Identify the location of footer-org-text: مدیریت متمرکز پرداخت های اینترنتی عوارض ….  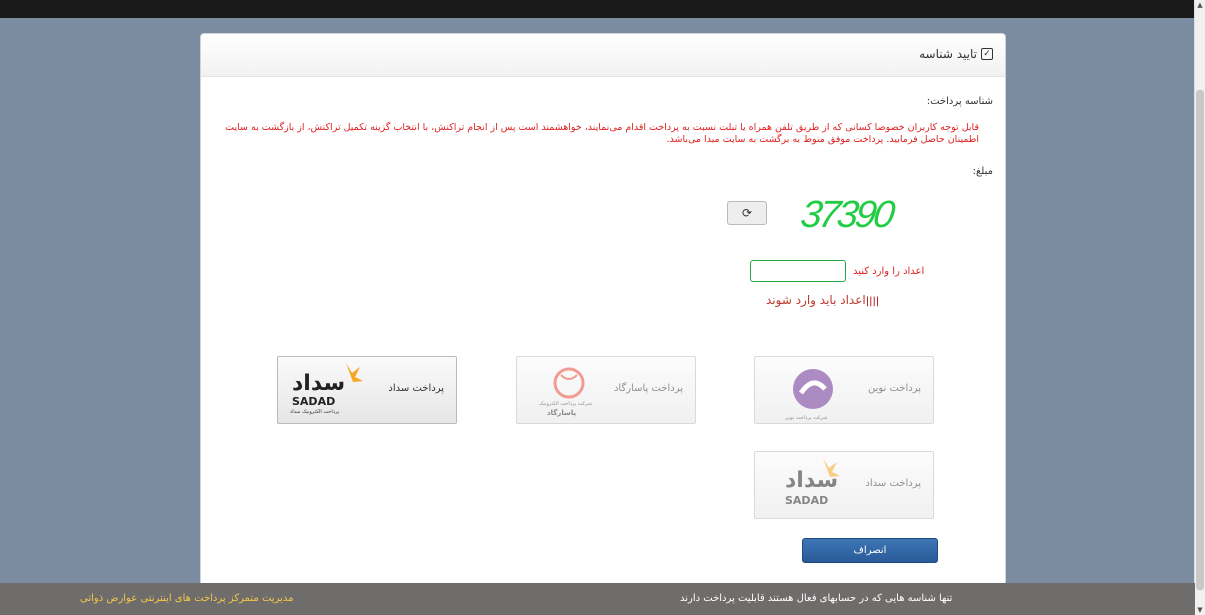
(187, 598).